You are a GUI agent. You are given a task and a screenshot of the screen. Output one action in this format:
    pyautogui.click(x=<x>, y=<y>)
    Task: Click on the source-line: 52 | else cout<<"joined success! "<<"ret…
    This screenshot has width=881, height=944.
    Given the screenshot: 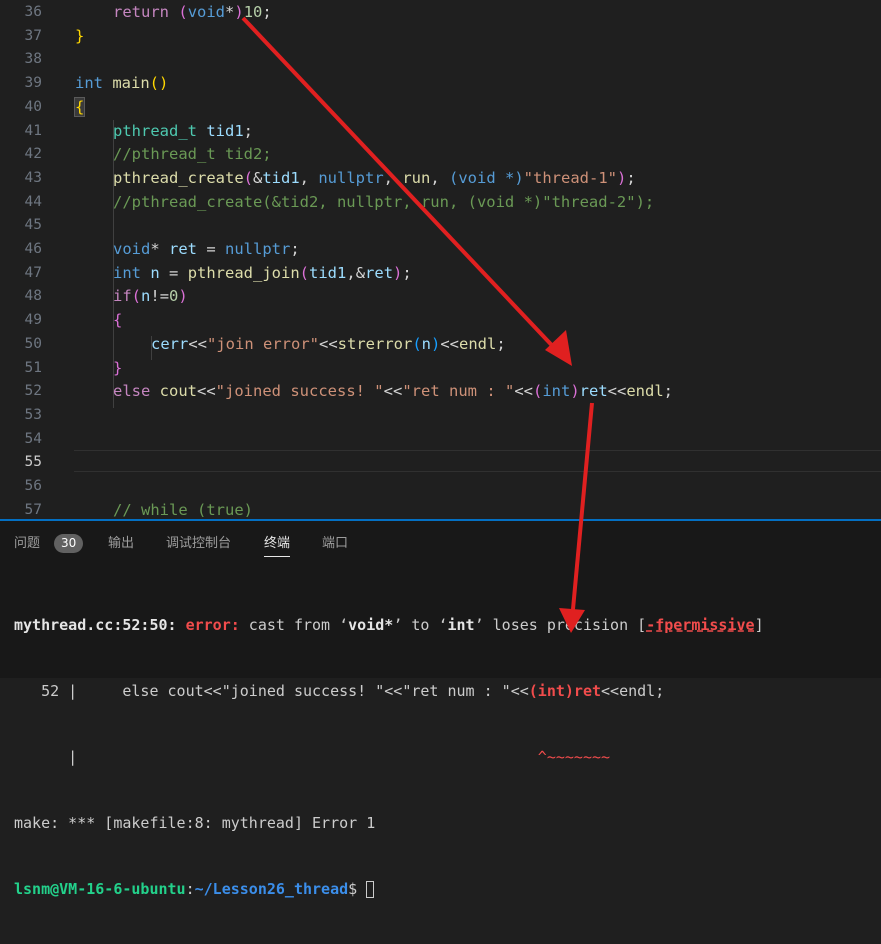 What is the action you would take?
    pyautogui.click(x=339, y=691)
    